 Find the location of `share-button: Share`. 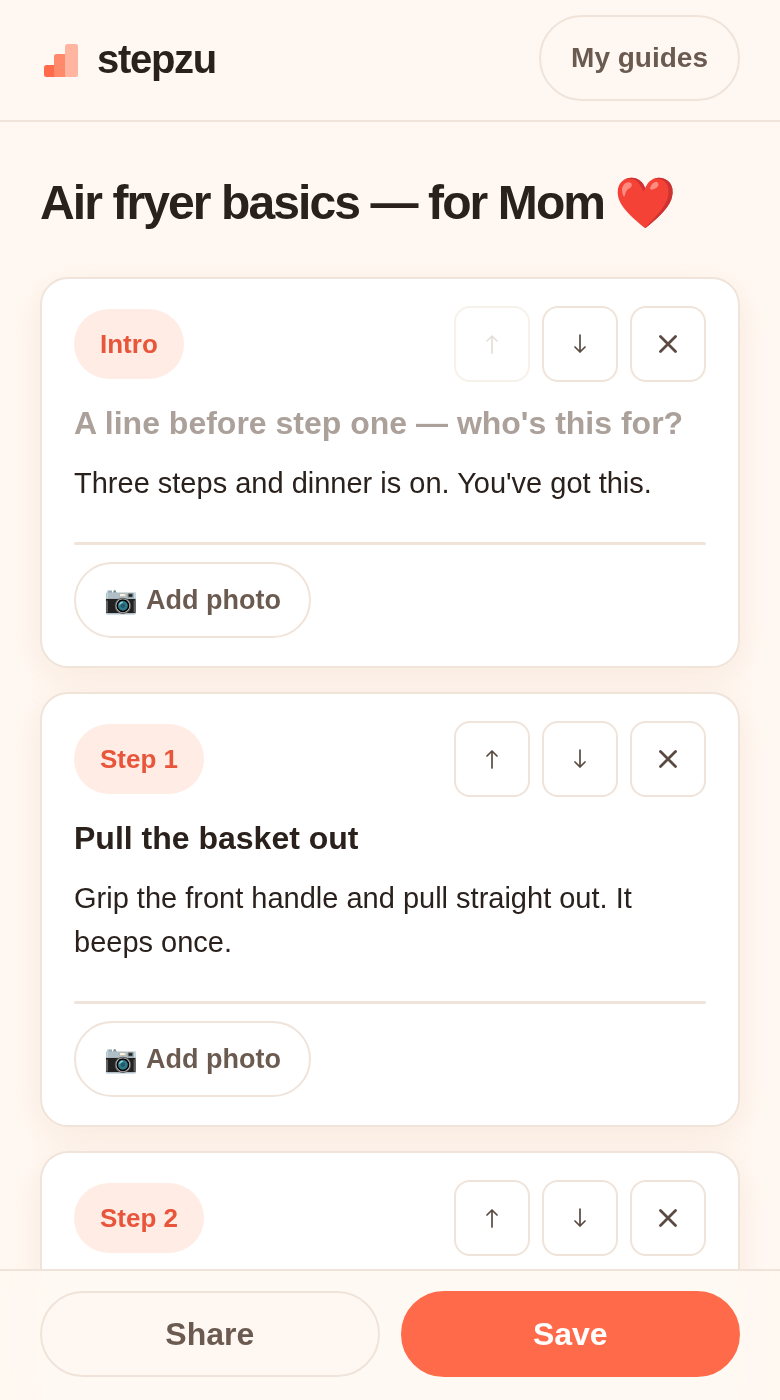

share-button: Share is located at coordinates (210, 1334).